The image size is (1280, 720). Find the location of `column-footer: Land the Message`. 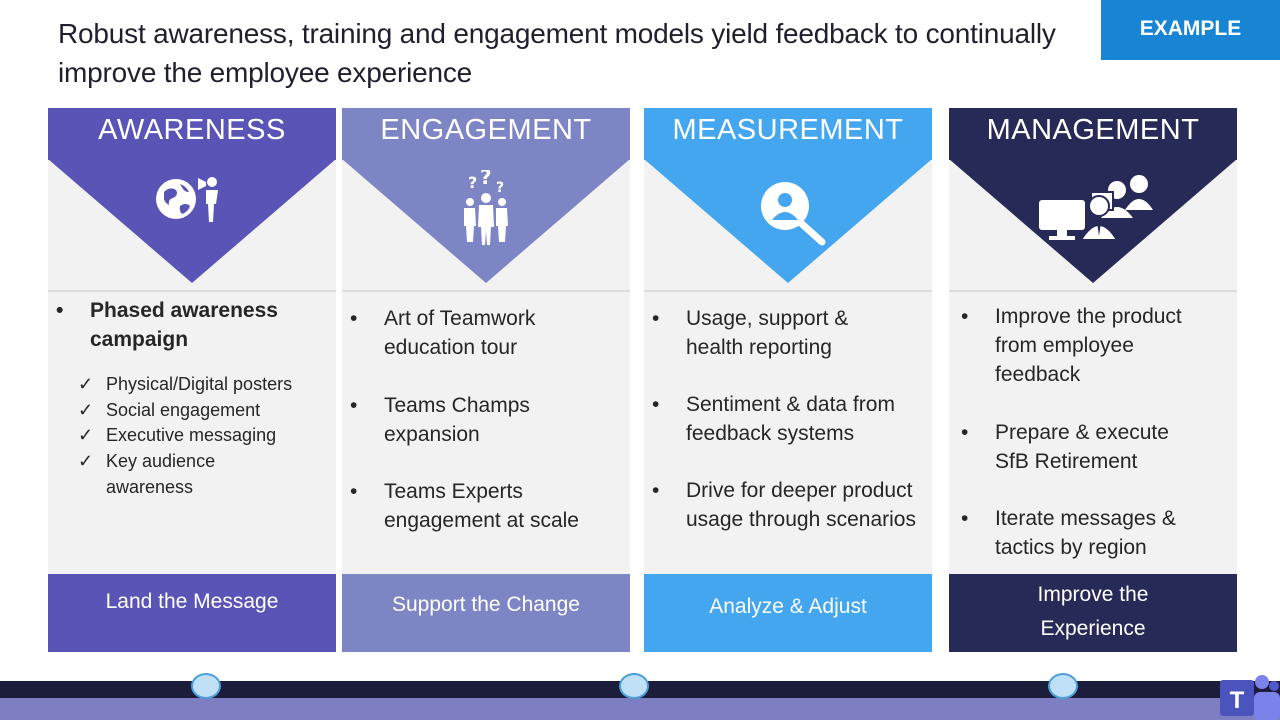

column-footer: Land the Message is located at coordinates (192, 613).